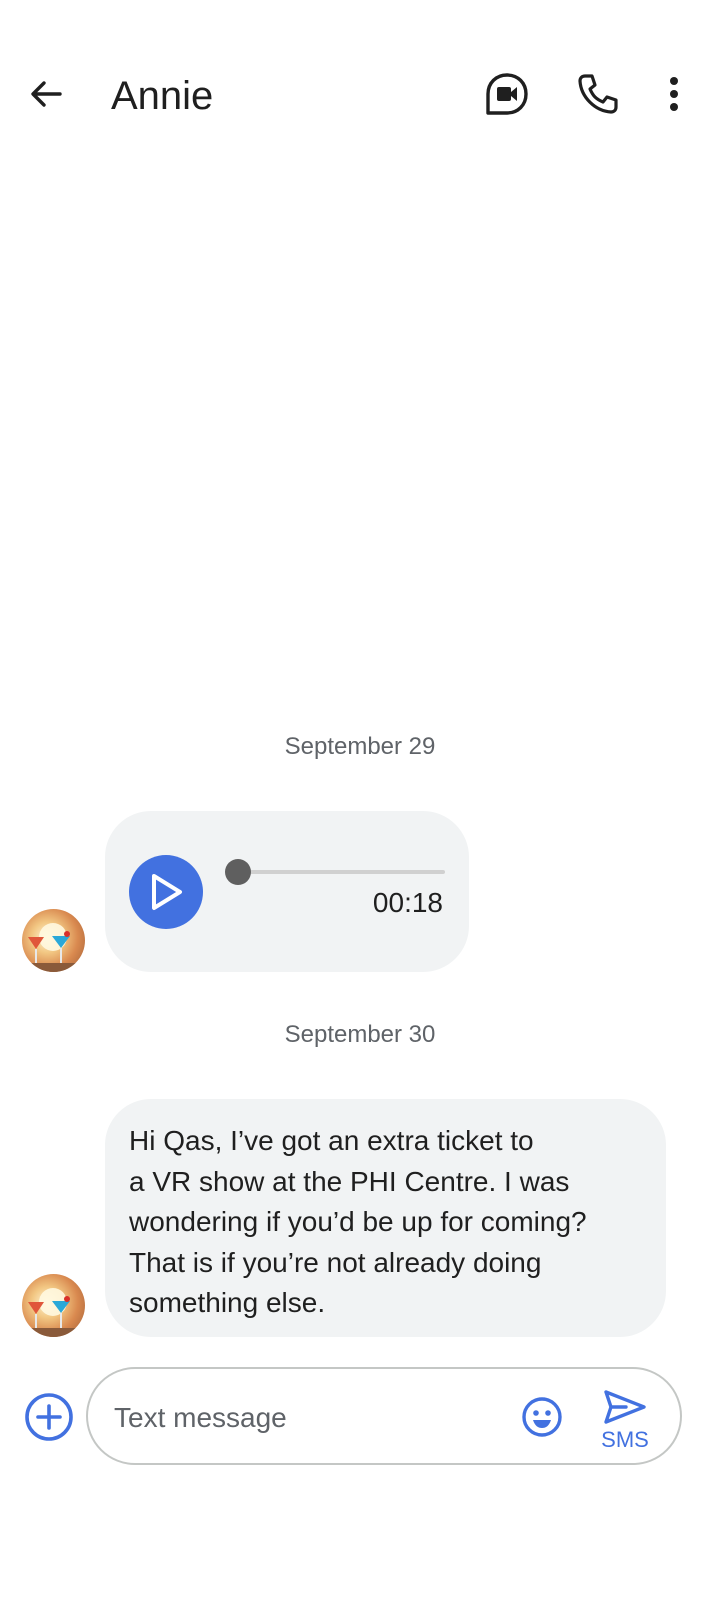 This screenshot has height=1600, width=720. What do you see at coordinates (335, 872) in the screenshot?
I see `audio-progress-track` at bounding box center [335, 872].